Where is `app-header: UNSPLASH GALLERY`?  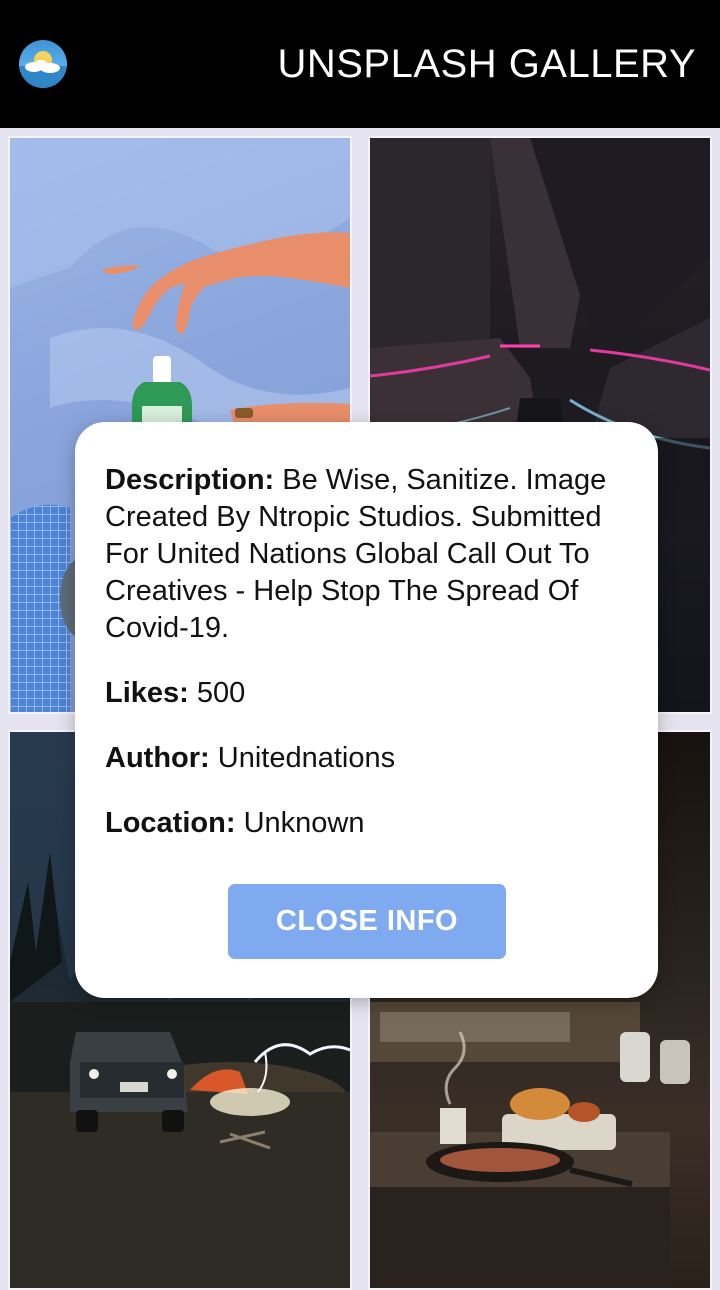 app-header: UNSPLASH GALLERY is located at coordinates (360, 64).